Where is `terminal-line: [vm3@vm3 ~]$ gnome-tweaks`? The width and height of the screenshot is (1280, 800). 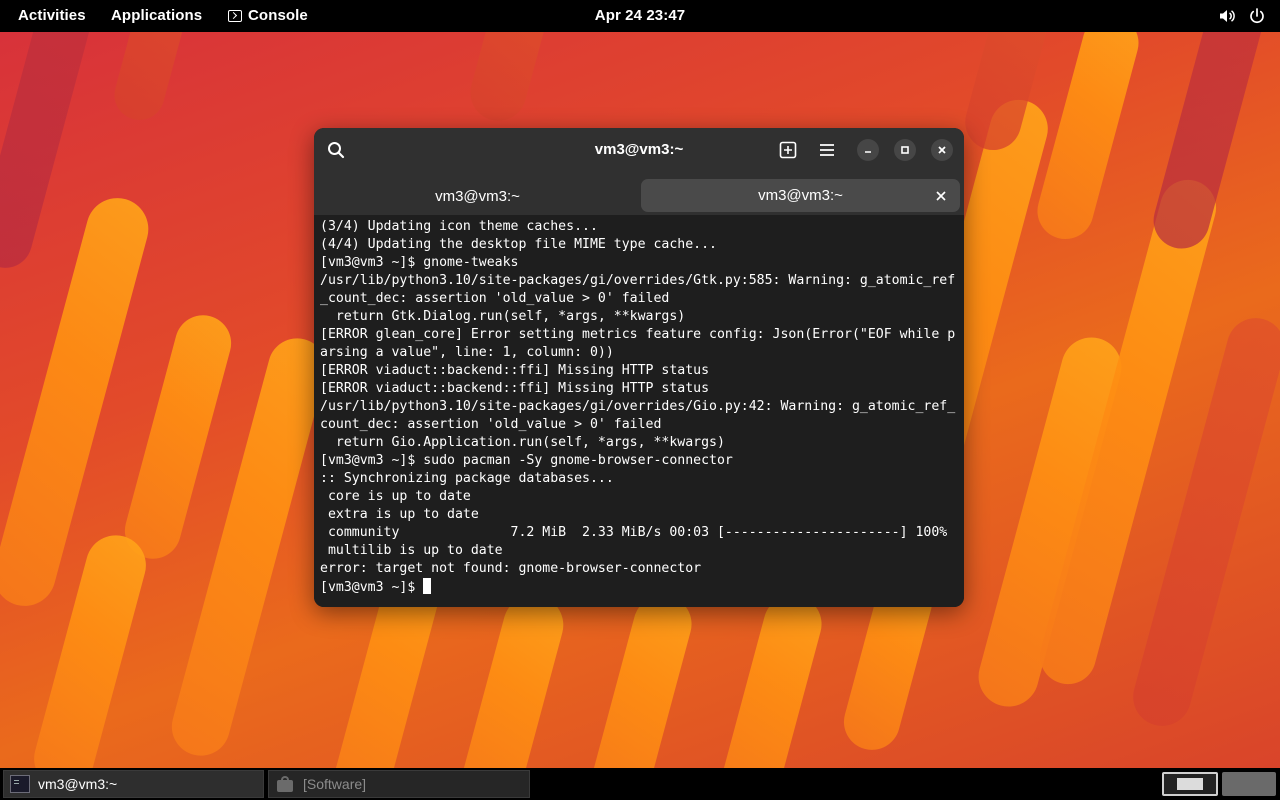 terminal-line: [vm3@vm3 ~]$ gnome-tweaks is located at coordinates (419, 262).